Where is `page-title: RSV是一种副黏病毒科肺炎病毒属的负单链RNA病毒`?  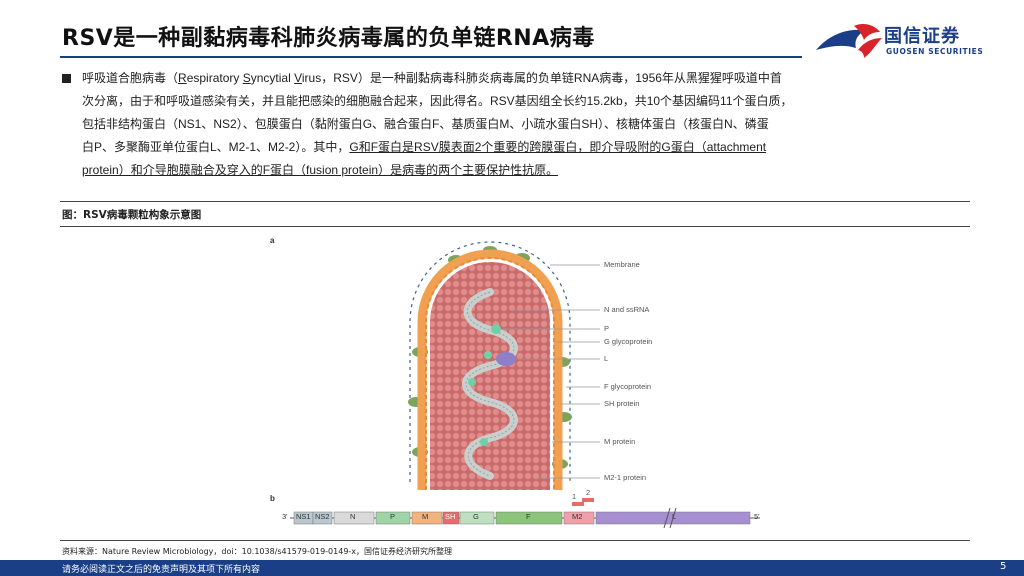 page-title: RSV是一种副黏病毒科肺炎病毒属的负单链RNA病毒 is located at coordinates (328, 38).